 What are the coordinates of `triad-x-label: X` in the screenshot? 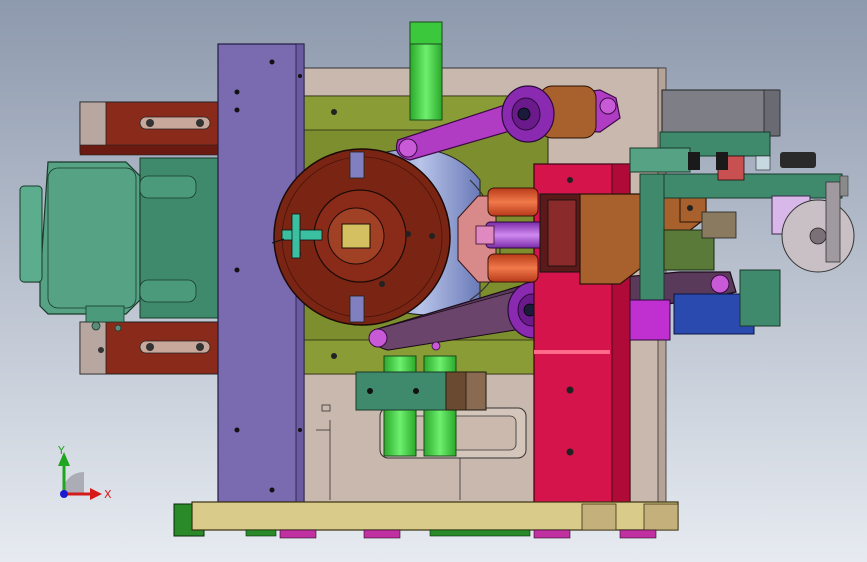 It's located at (108, 494).